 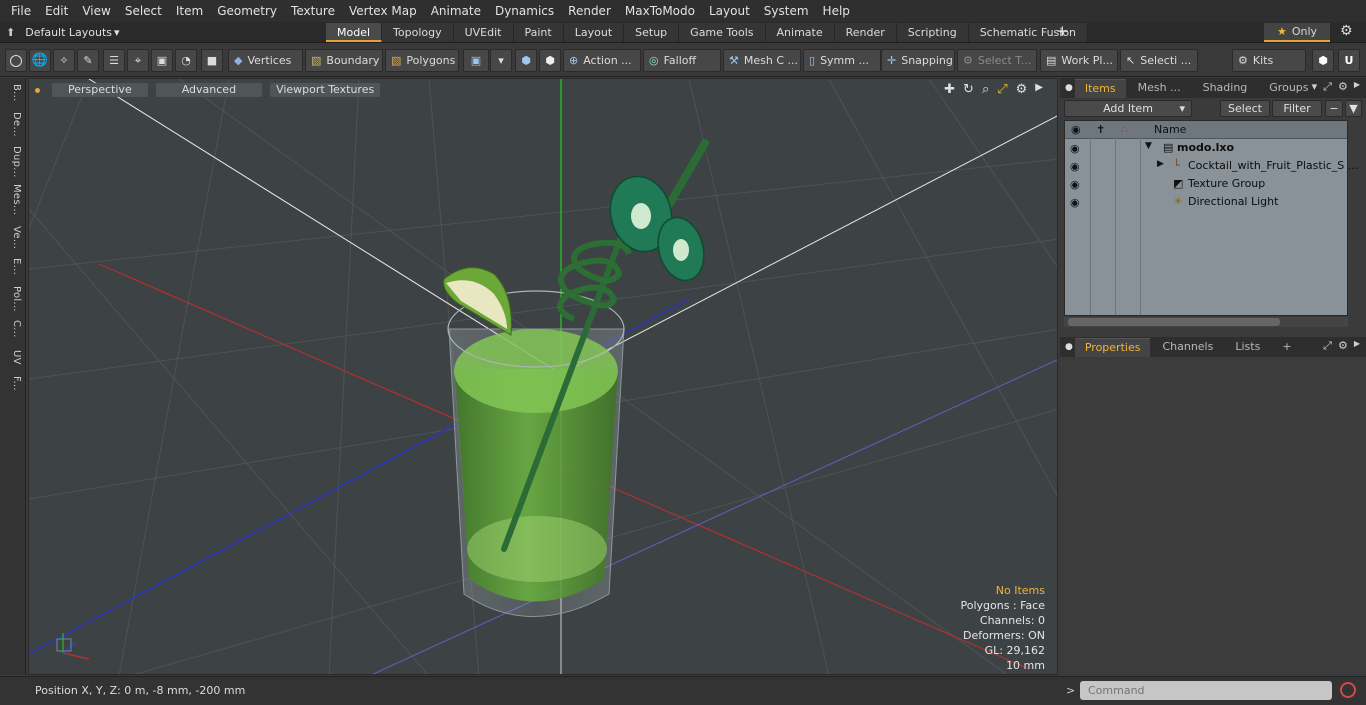 What do you see at coordinates (1334, 108) in the screenshot?
I see `collapse-all-button: −` at bounding box center [1334, 108].